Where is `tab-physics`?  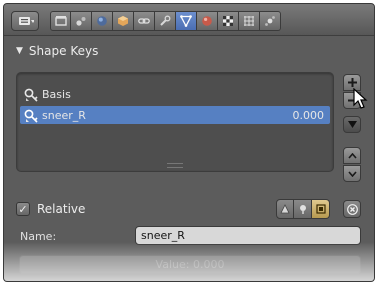 tab-physics is located at coordinates (270, 21).